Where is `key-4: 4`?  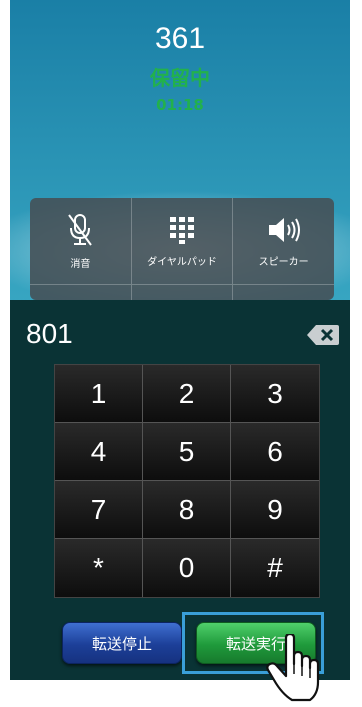
key-4: 4 is located at coordinates (99, 452).